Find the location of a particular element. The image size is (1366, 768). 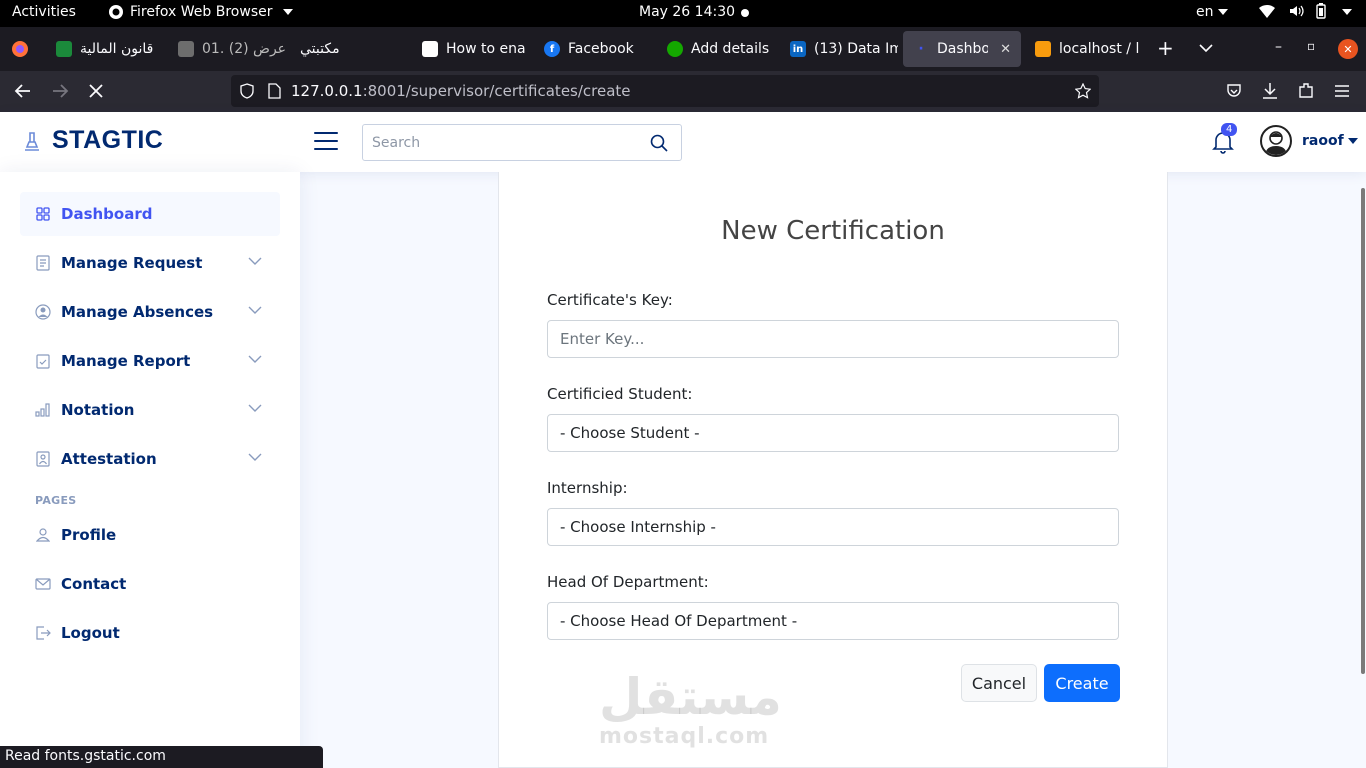

activities-button: Activities is located at coordinates (44, 12).